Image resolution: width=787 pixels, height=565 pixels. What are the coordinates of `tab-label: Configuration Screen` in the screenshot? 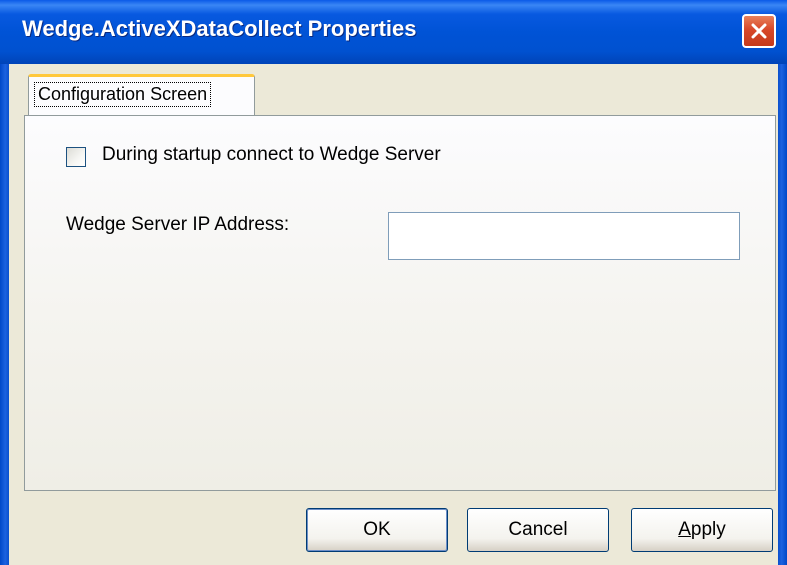 It's located at (123, 94).